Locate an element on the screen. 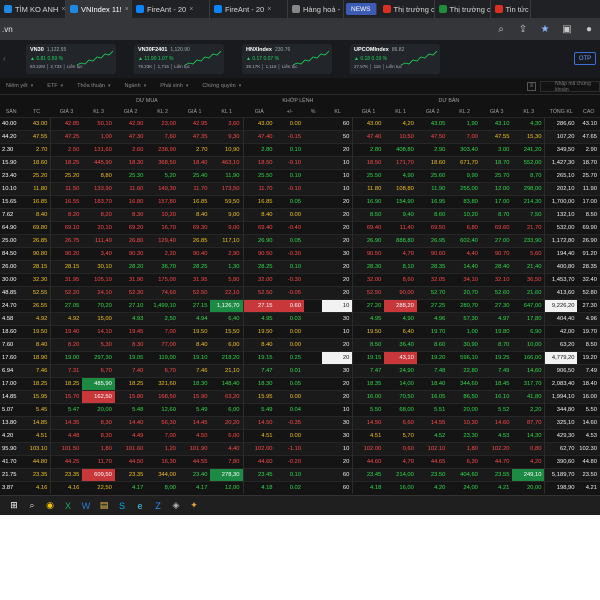 The image size is (600, 600). column-header: CAO is located at coordinates (588, 112).